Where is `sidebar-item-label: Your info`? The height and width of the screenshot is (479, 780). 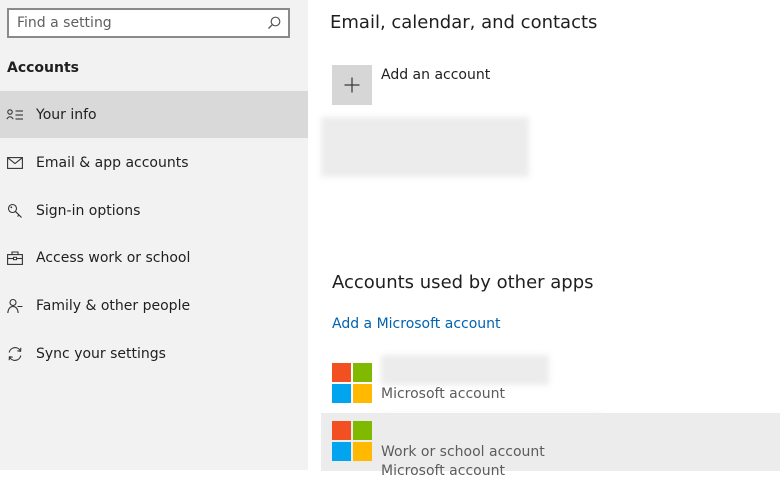
sidebar-item-label: Your info is located at coordinates (66, 114).